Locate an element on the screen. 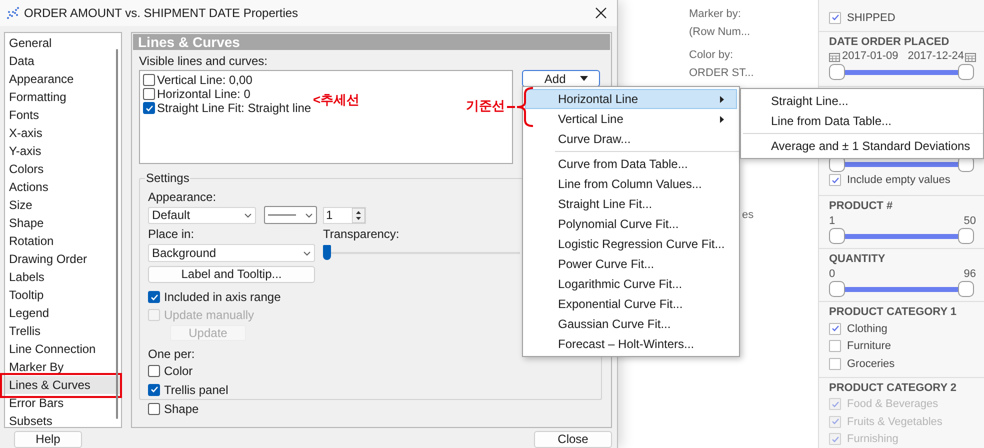  nav-item: Tooltip is located at coordinates (63, 295).